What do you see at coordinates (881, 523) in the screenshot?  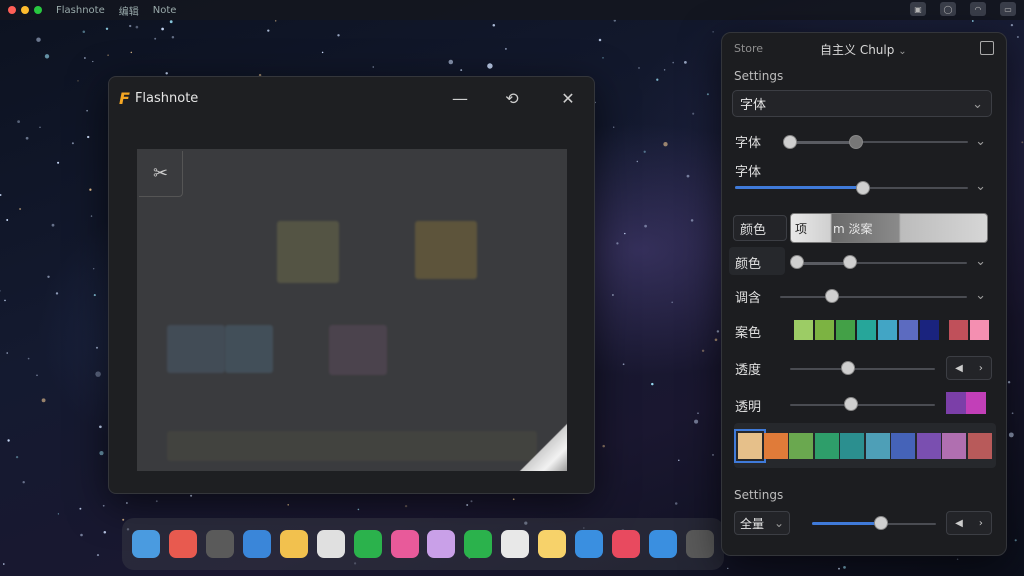 I see `bottom-knob` at bounding box center [881, 523].